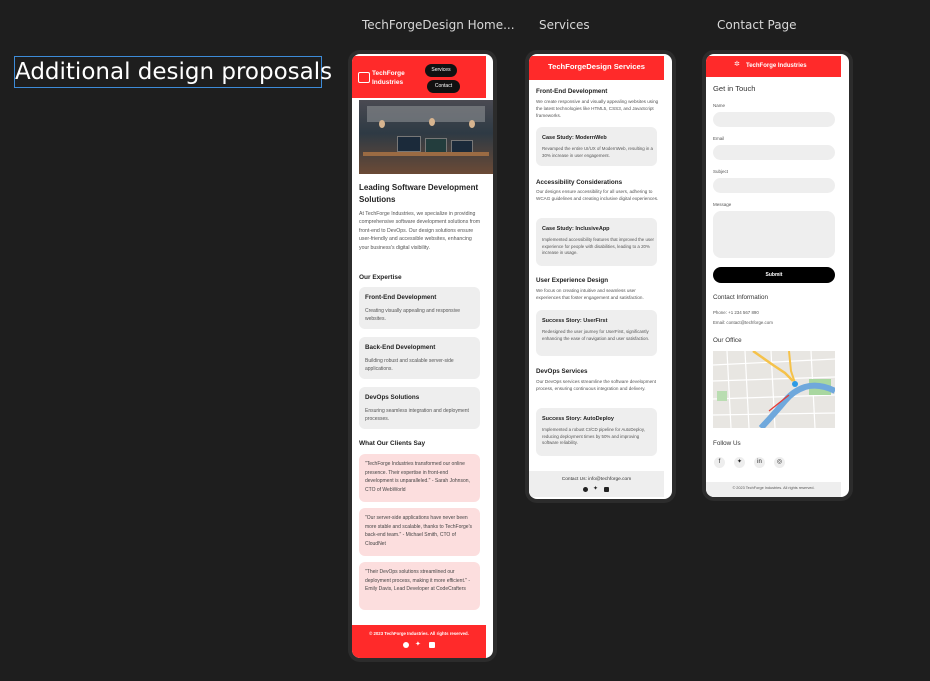  What do you see at coordinates (419, 193) in the screenshot?
I see `hero-title: Leading Software Development Solutions` at bounding box center [419, 193].